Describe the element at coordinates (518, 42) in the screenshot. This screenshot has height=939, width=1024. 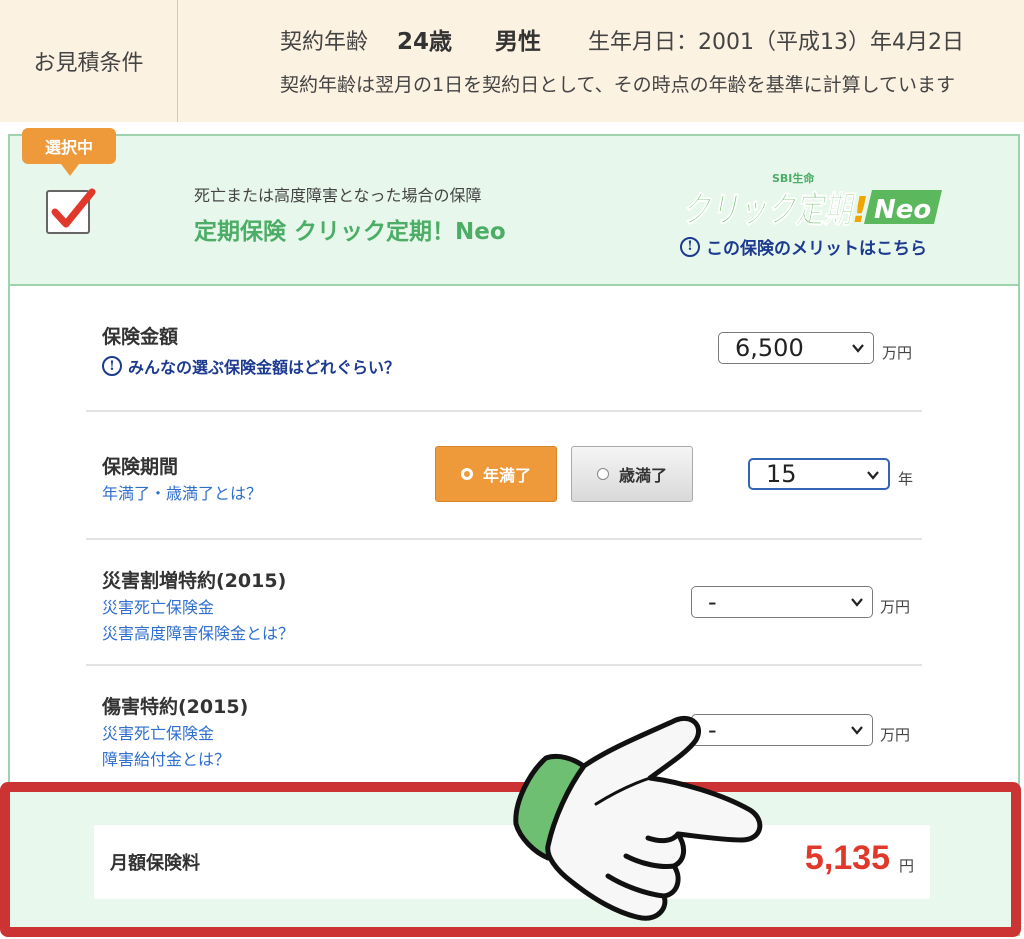
I see `gender-value: 男性` at that location.